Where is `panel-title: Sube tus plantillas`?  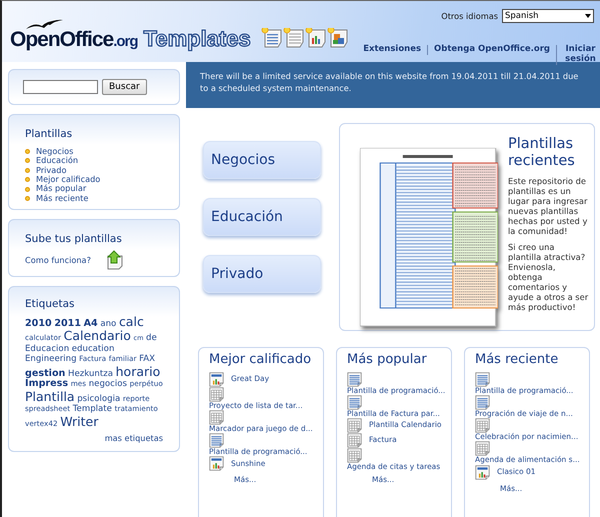 panel-title: Sube tus plantillas is located at coordinates (74, 240).